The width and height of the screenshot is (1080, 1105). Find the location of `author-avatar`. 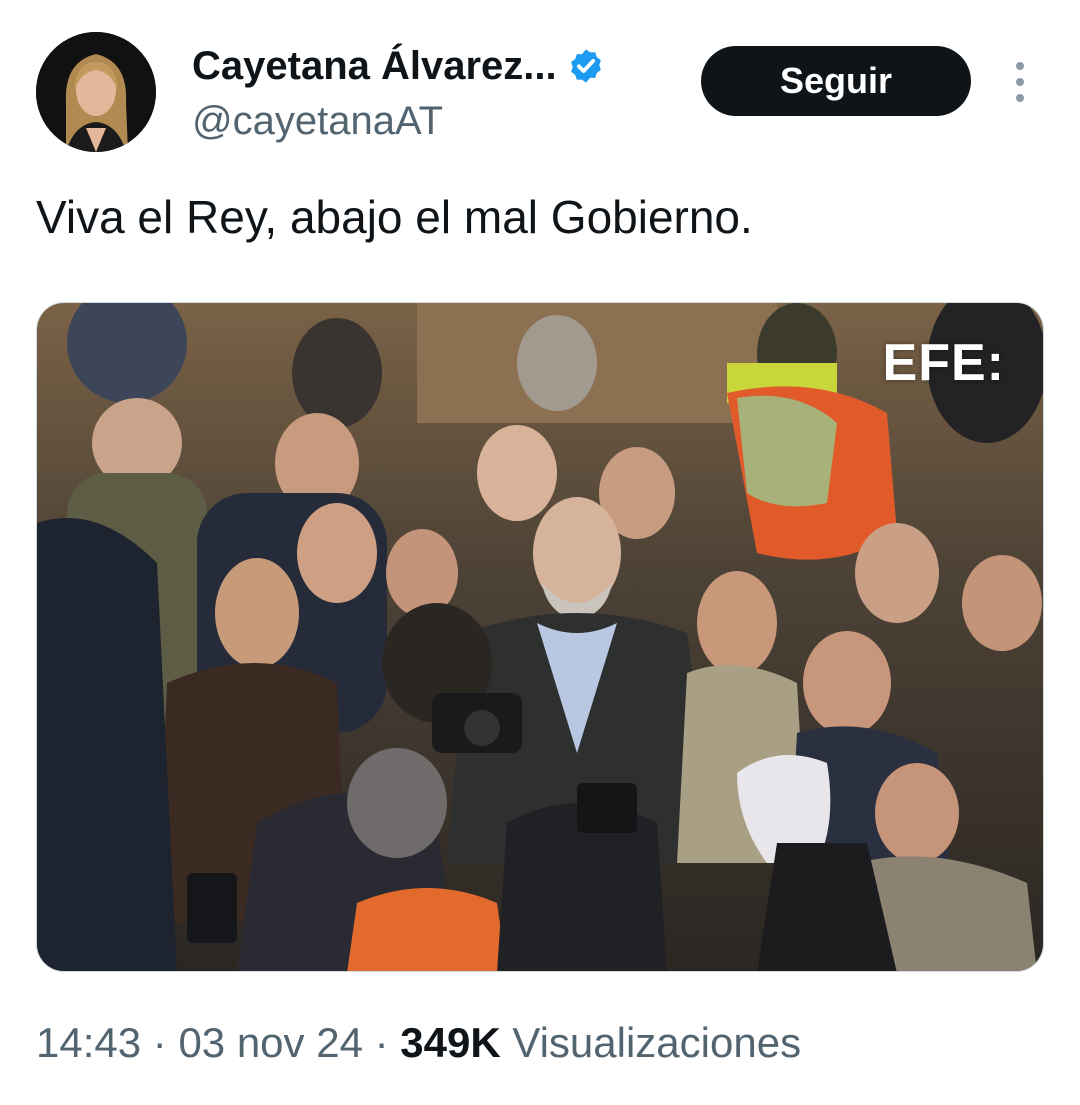

author-avatar is located at coordinates (96, 92).